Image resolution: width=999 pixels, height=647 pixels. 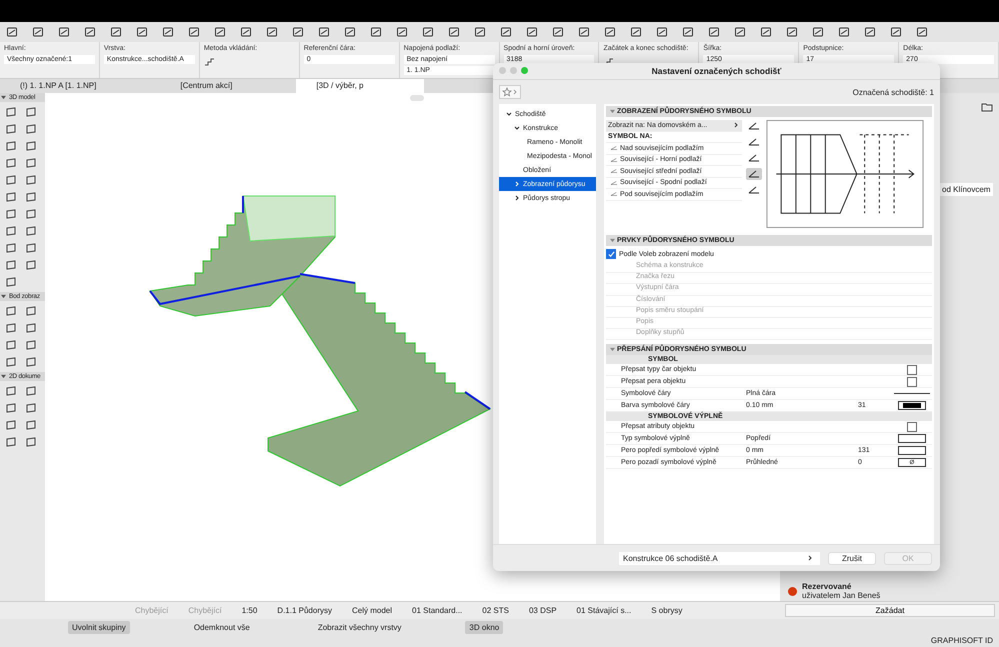 I want to click on favorites-button, so click(x=510, y=92).